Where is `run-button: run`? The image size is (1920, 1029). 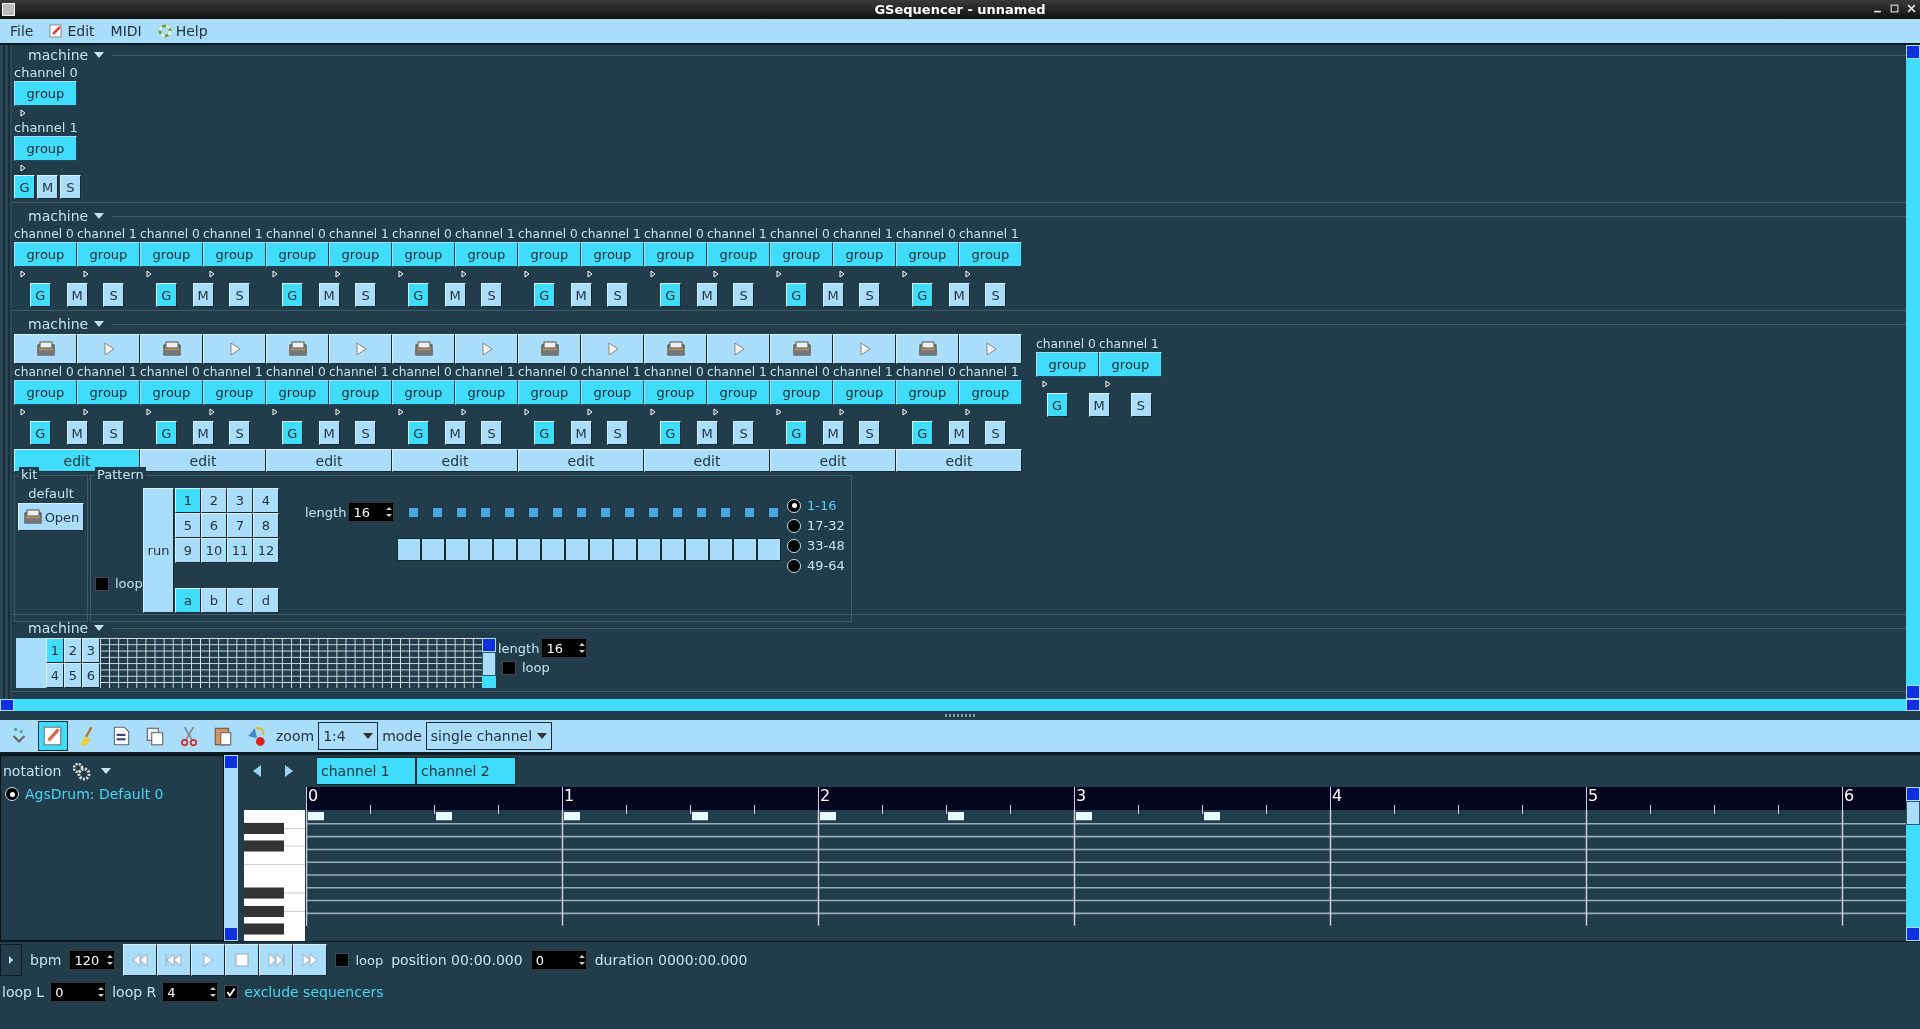
run-button: run is located at coordinates (158, 550).